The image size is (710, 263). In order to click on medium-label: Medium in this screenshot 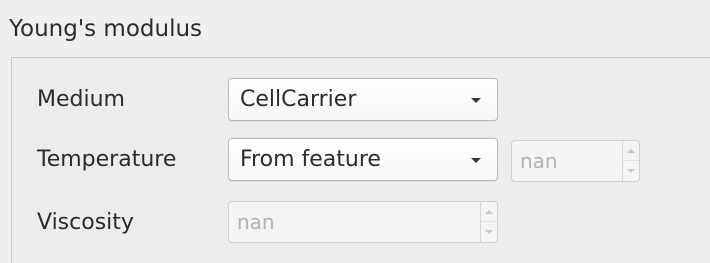, I will do `click(81, 99)`.